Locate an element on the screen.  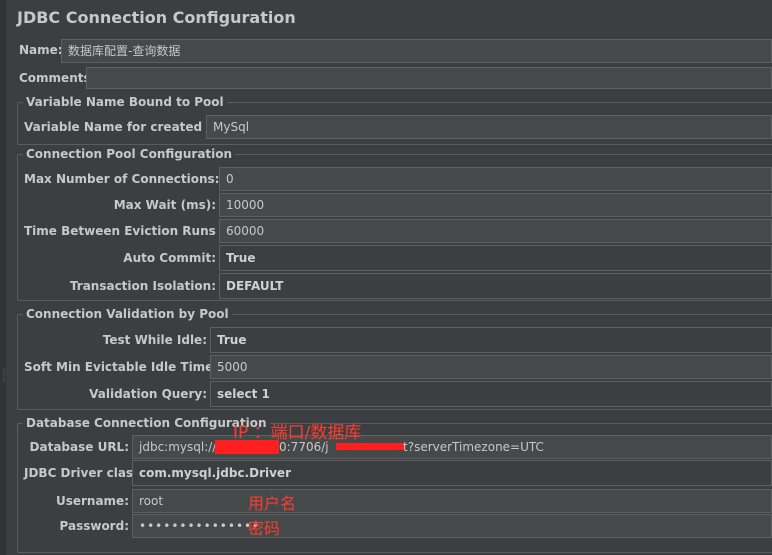
validation-query-label: Validation Query: is located at coordinates (148, 394).